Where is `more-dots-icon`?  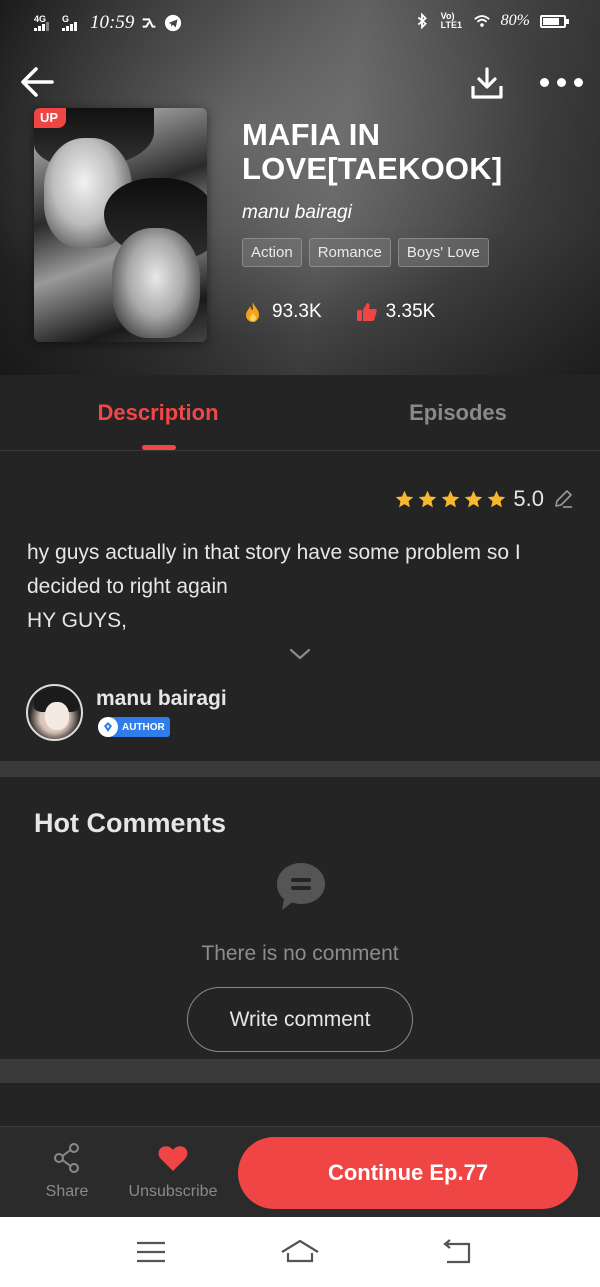
more-dots-icon is located at coordinates (562, 82).